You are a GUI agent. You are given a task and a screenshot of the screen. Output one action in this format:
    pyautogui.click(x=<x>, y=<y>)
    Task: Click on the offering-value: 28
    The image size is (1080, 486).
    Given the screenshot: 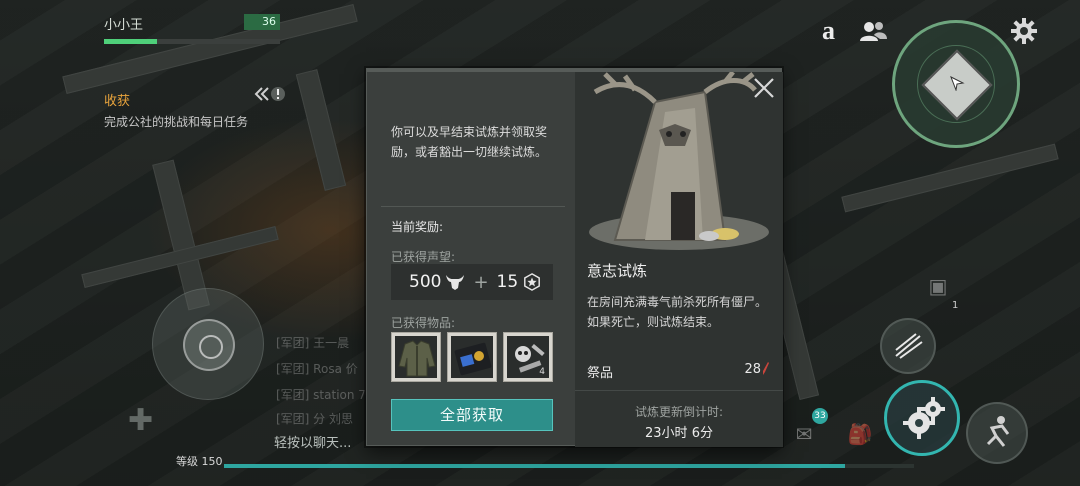 What is the action you would take?
    pyautogui.click(x=756, y=369)
    